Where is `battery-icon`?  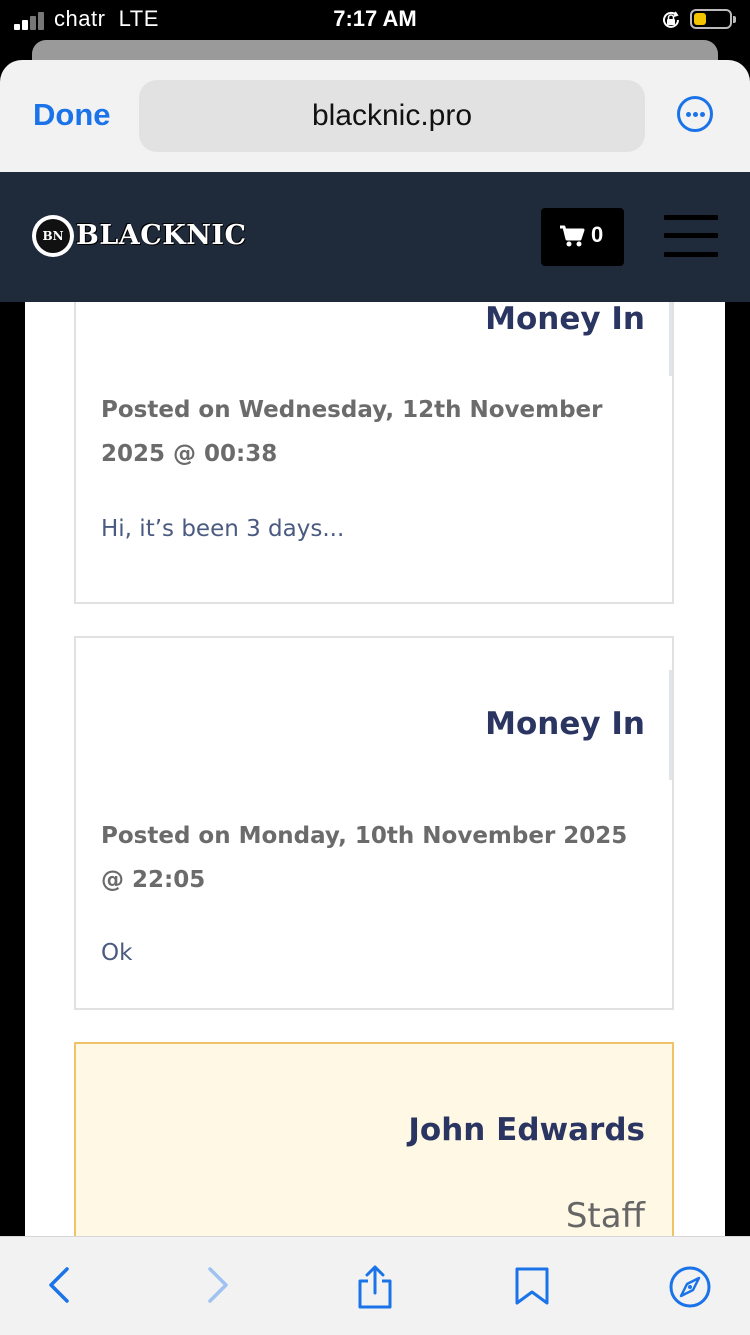 battery-icon is located at coordinates (713, 19).